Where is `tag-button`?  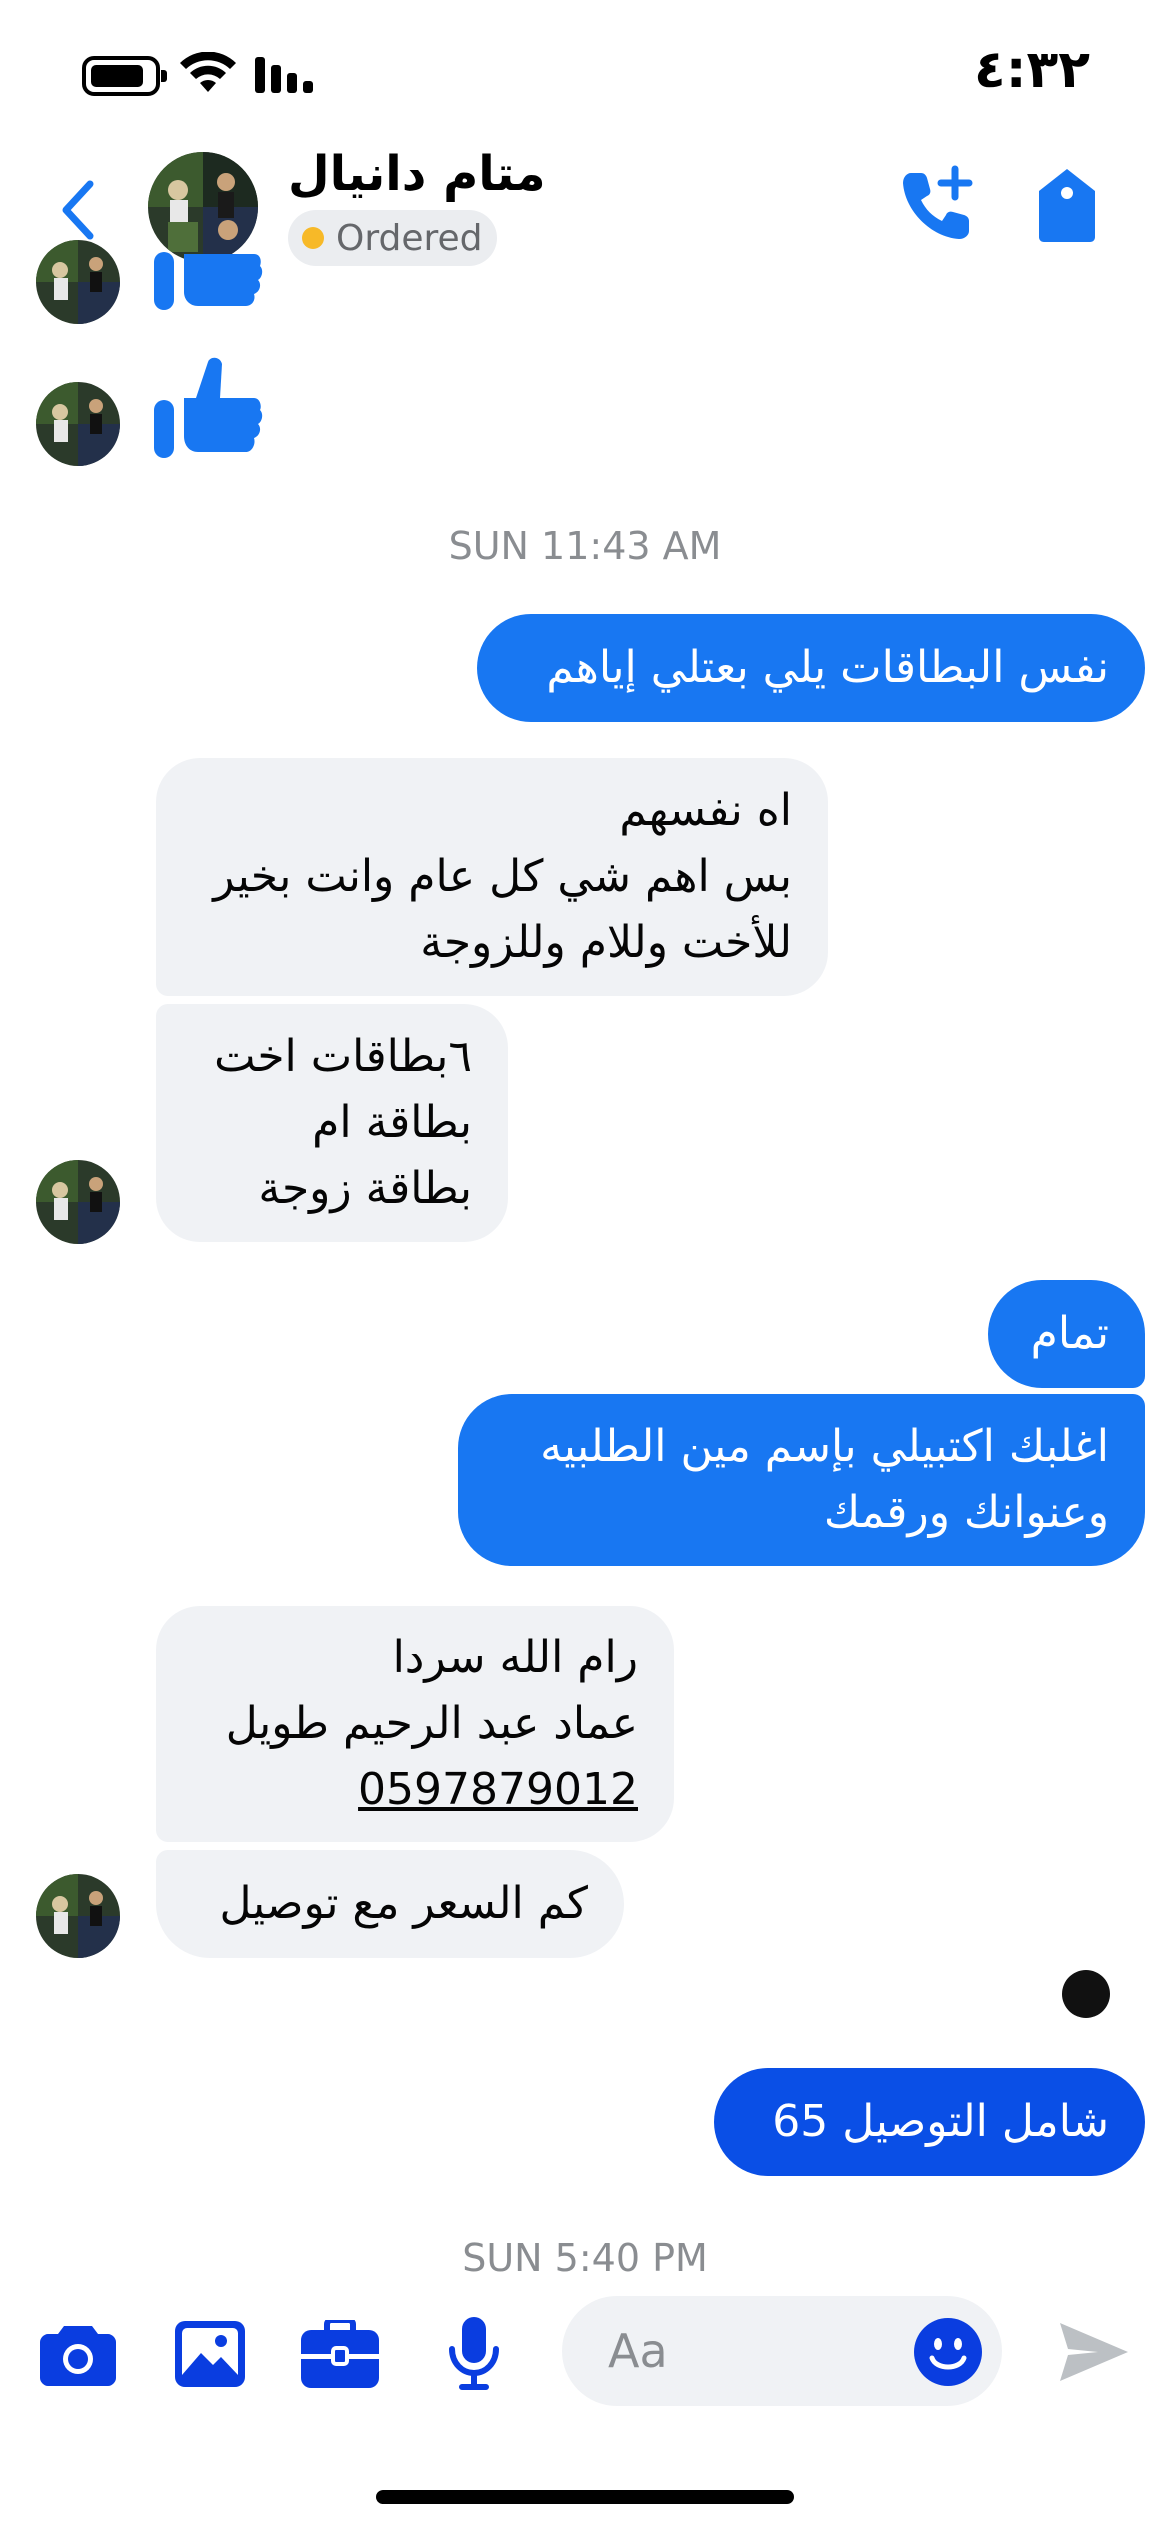
tag-button is located at coordinates (1067, 205).